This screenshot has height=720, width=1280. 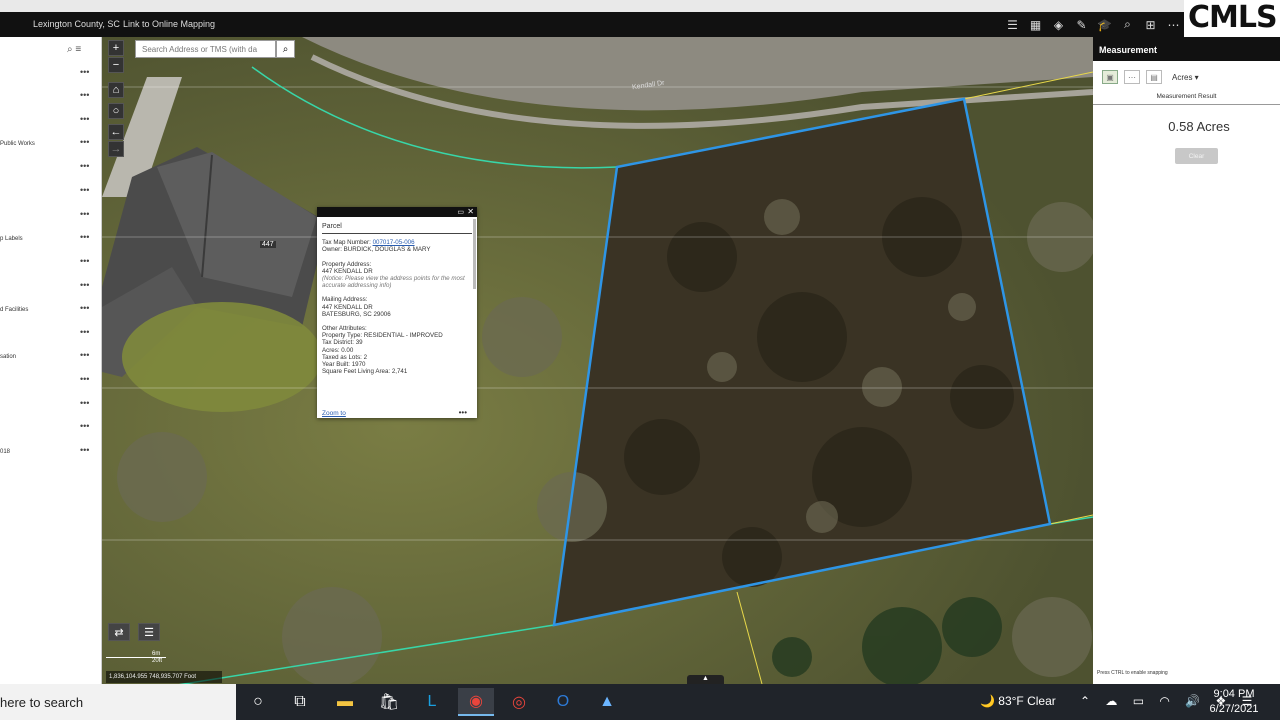 I want to click on distance-tool-icon: ⋯, so click(x=1132, y=77).